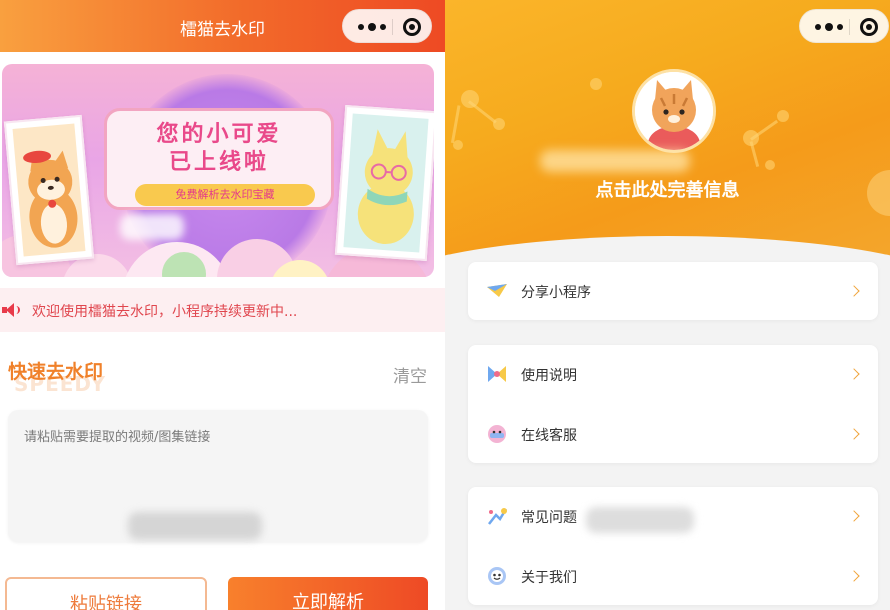 This screenshot has width=890, height=610. I want to click on menu-group-share: 分享小程序, so click(673, 291).